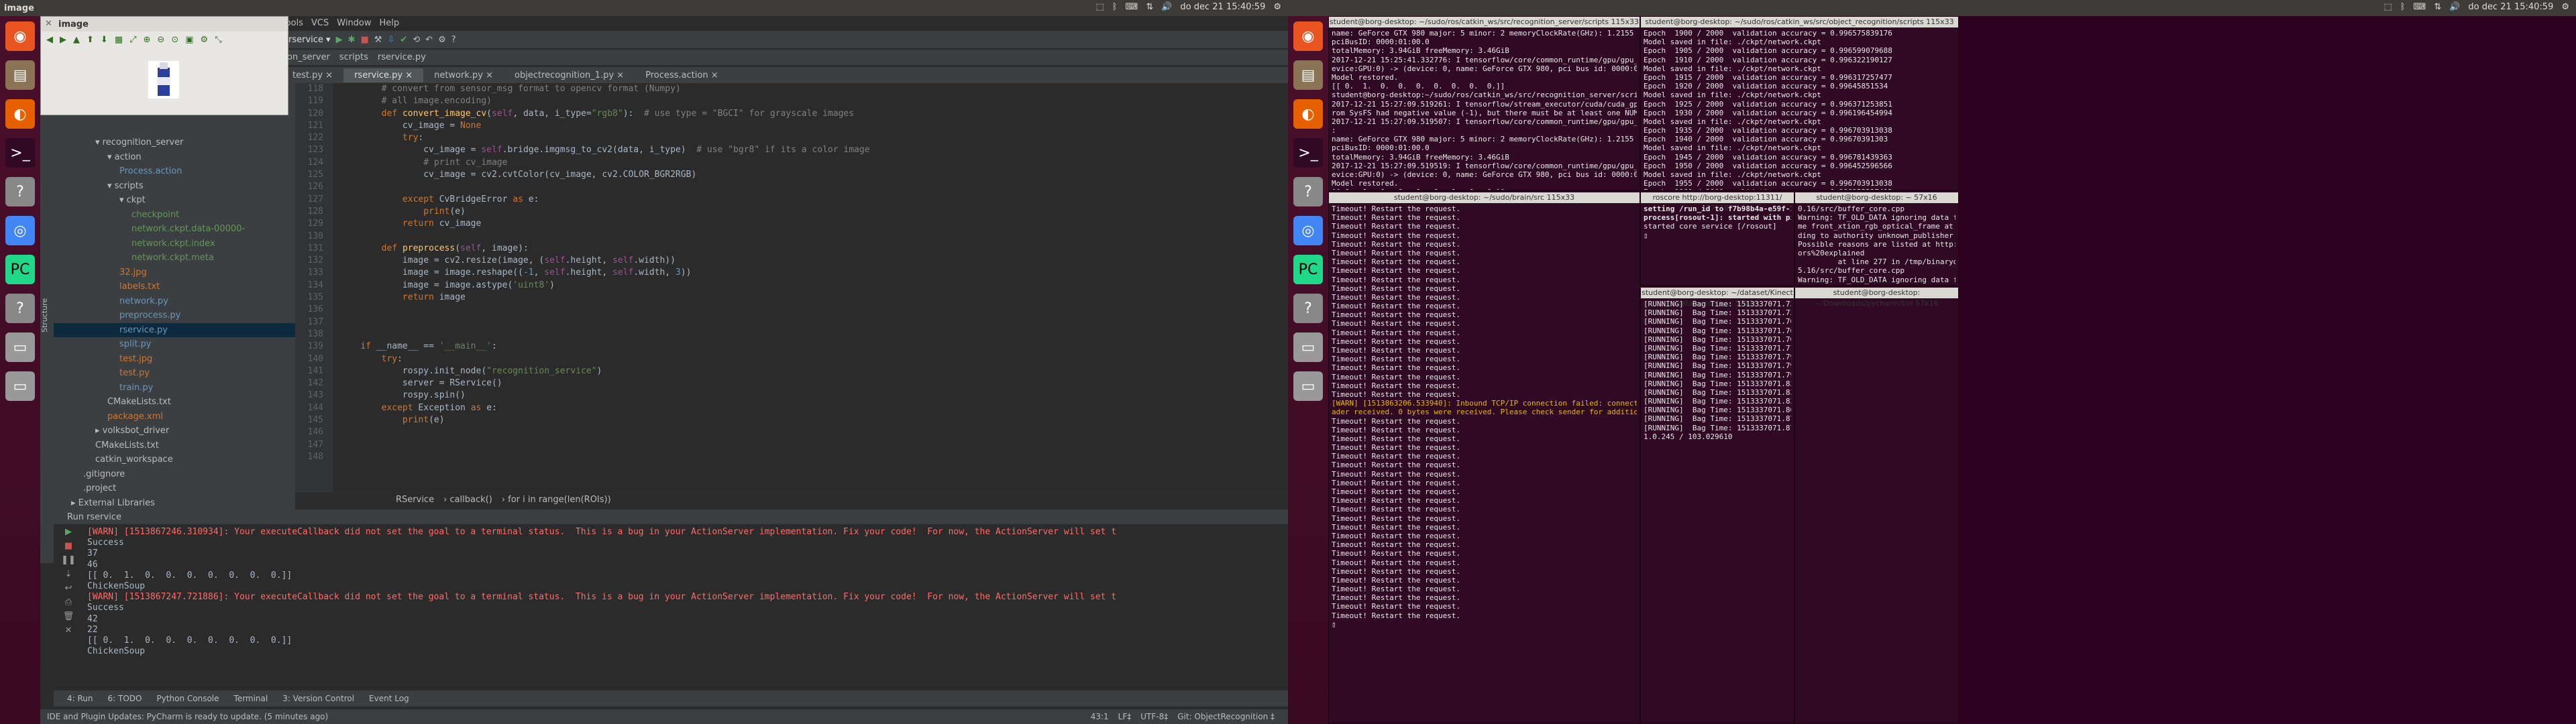  Describe the element at coordinates (604, 298) in the screenshot. I see `code-line: return image` at that location.